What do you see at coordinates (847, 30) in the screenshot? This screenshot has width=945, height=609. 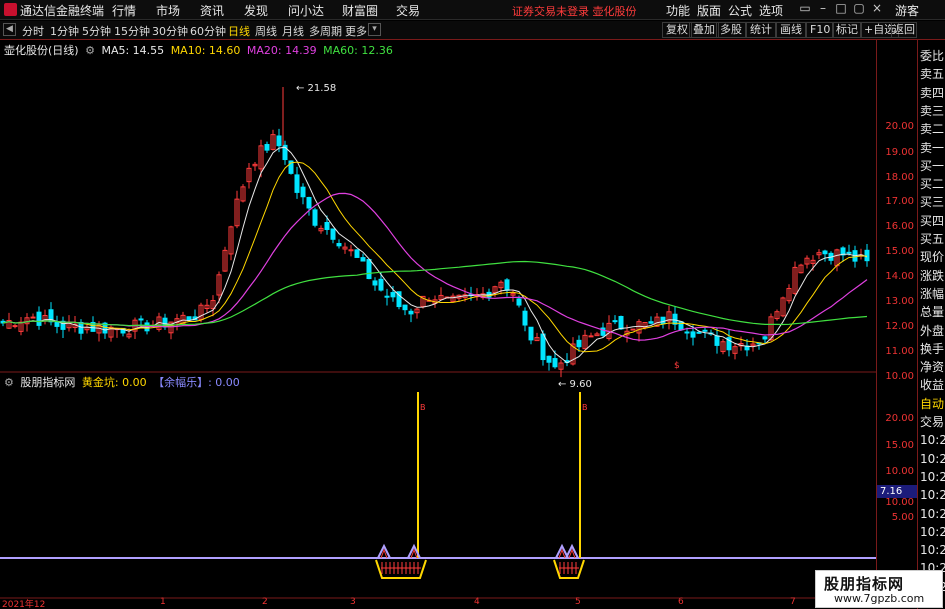 I see `biaoji-button: 标记` at bounding box center [847, 30].